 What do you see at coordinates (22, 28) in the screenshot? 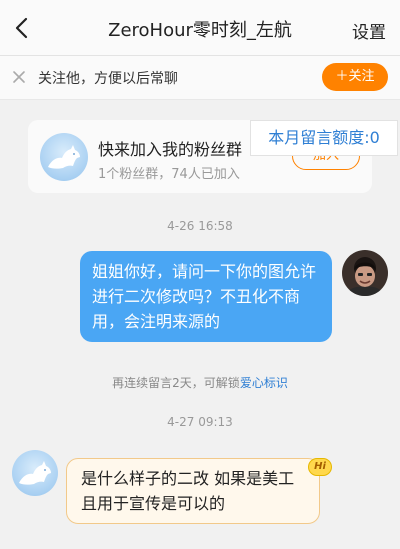
I see `back-icon` at bounding box center [22, 28].